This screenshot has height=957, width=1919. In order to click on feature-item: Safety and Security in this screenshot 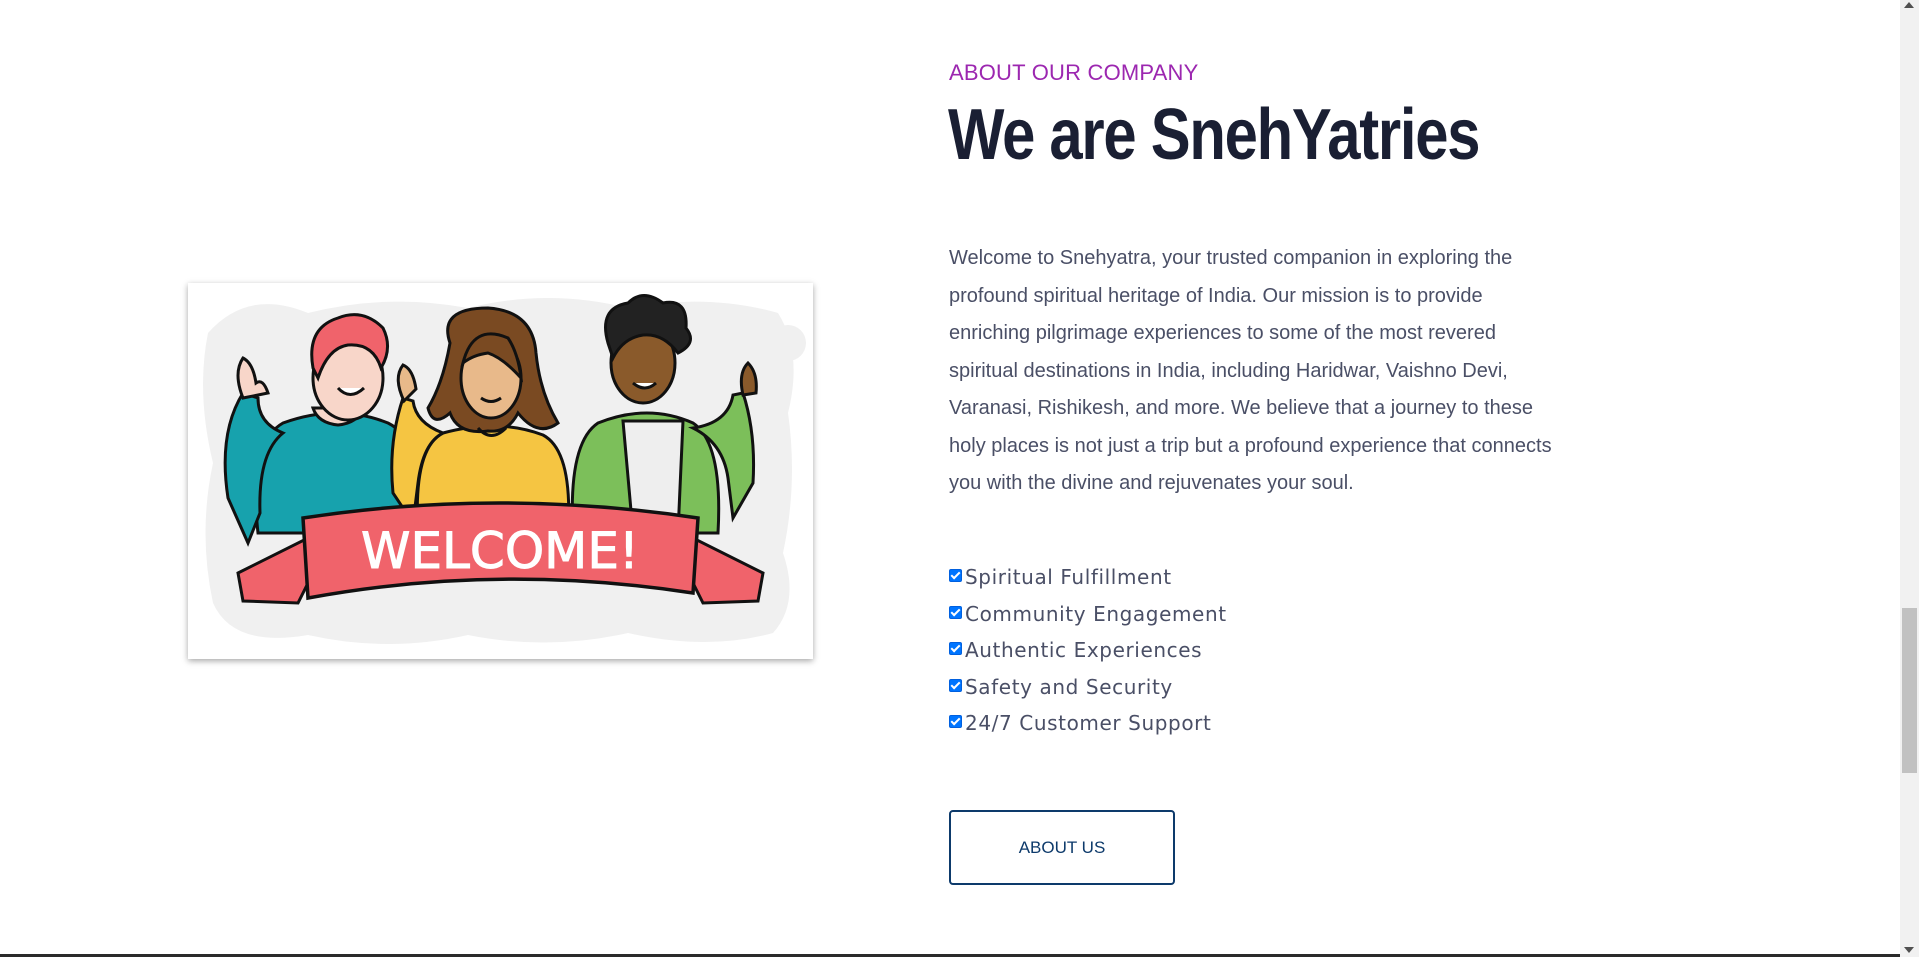, I will do `click(1088, 692)`.